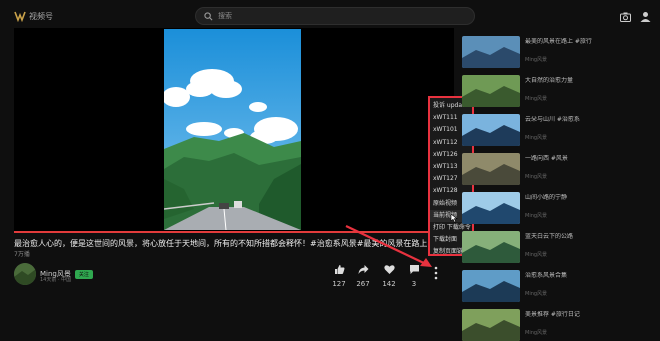 This screenshot has height=341, width=660. Describe the element at coordinates (561, 247) in the screenshot. I see `sidebar-video-item: 蓝天白云下的公路 Ming风景` at that location.